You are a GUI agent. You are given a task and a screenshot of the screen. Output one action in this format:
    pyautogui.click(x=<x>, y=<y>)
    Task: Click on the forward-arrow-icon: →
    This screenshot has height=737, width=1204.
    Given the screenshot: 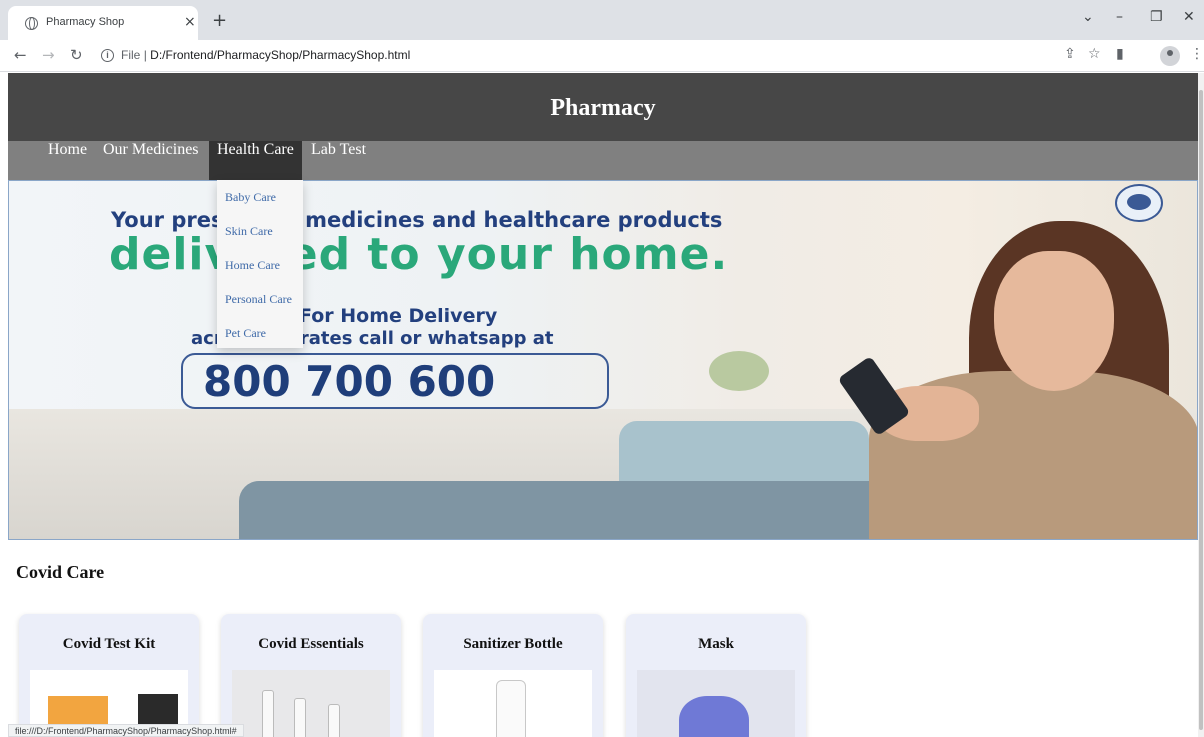 What is the action you would take?
    pyautogui.click(x=48, y=55)
    